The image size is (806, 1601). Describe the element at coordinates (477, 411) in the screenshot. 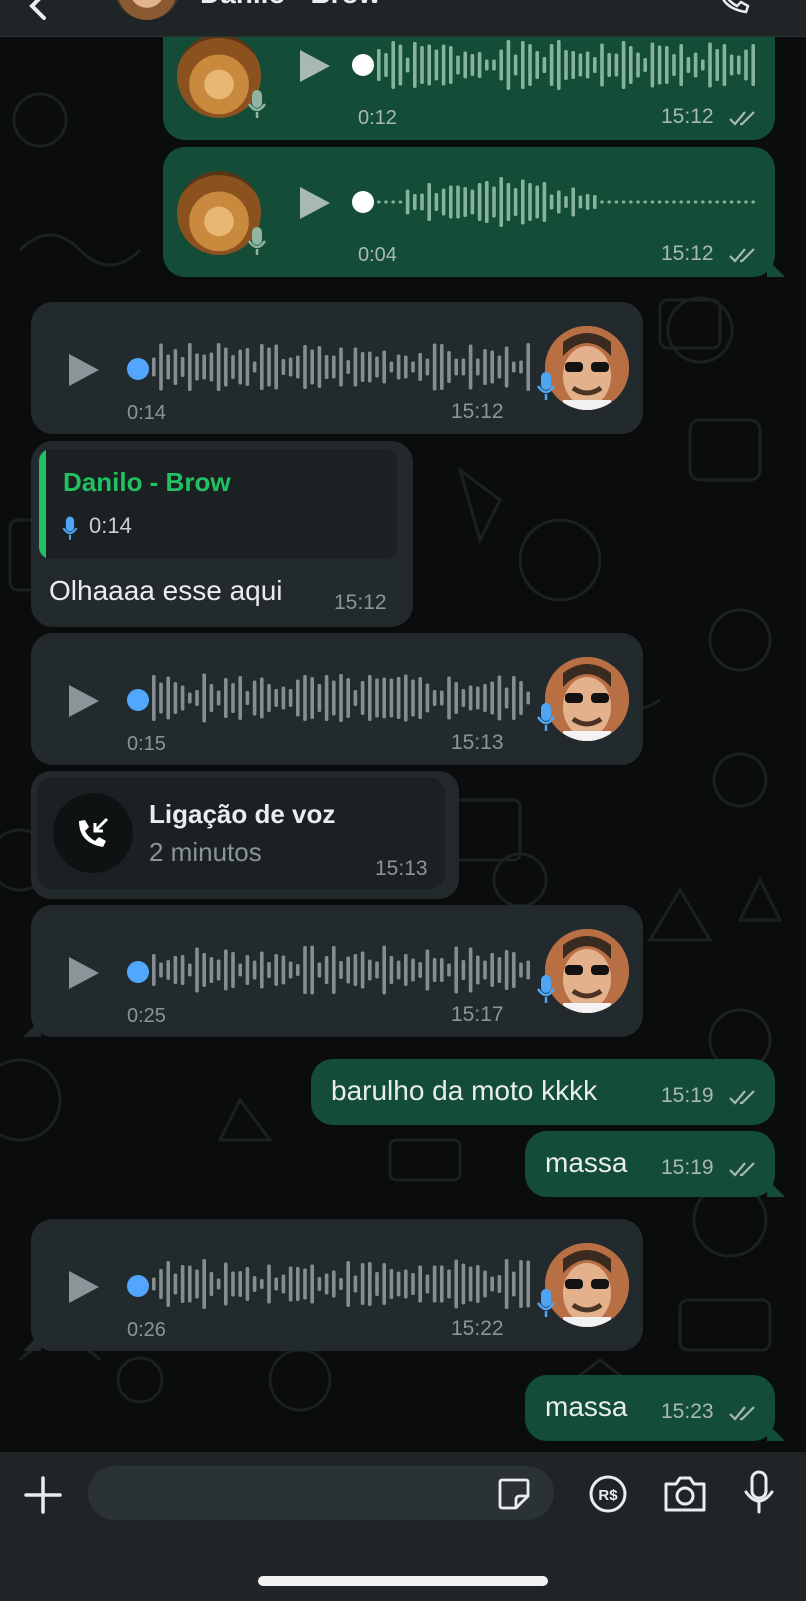

I see `message-time: 15:12` at that location.